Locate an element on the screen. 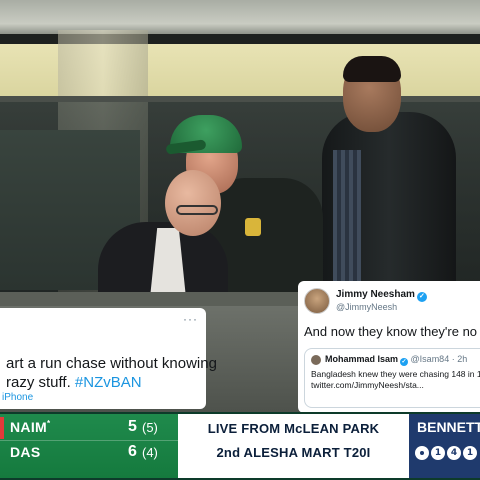 This screenshot has height=480, width=480. dot-ball is located at coordinates (422, 453).